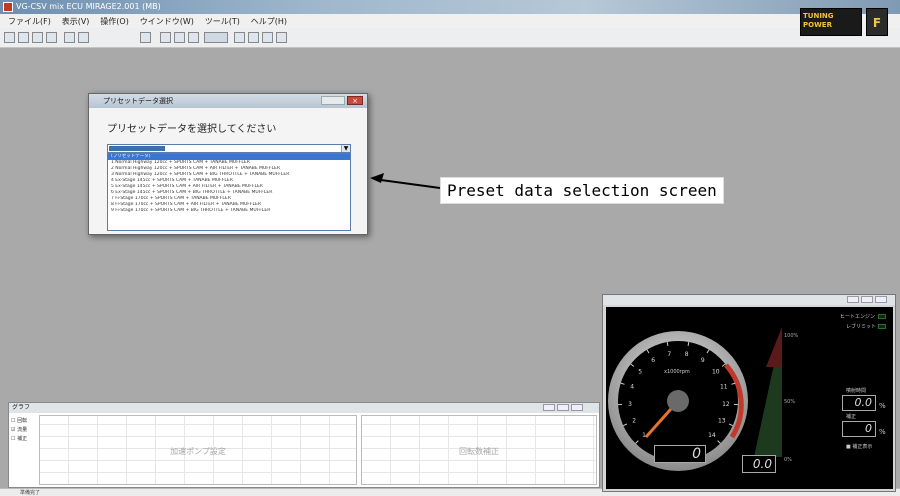 This screenshot has height=496, width=900. What do you see at coordinates (759, 464) in the screenshot?
I see `throttle-readout: 0.0` at bounding box center [759, 464].